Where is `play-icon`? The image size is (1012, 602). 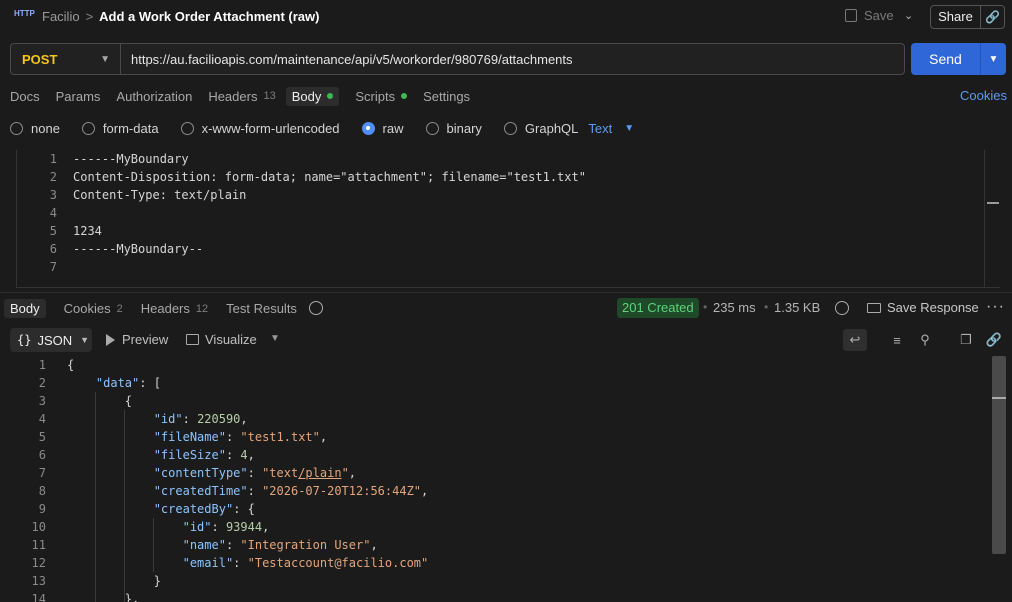 play-icon is located at coordinates (110, 339).